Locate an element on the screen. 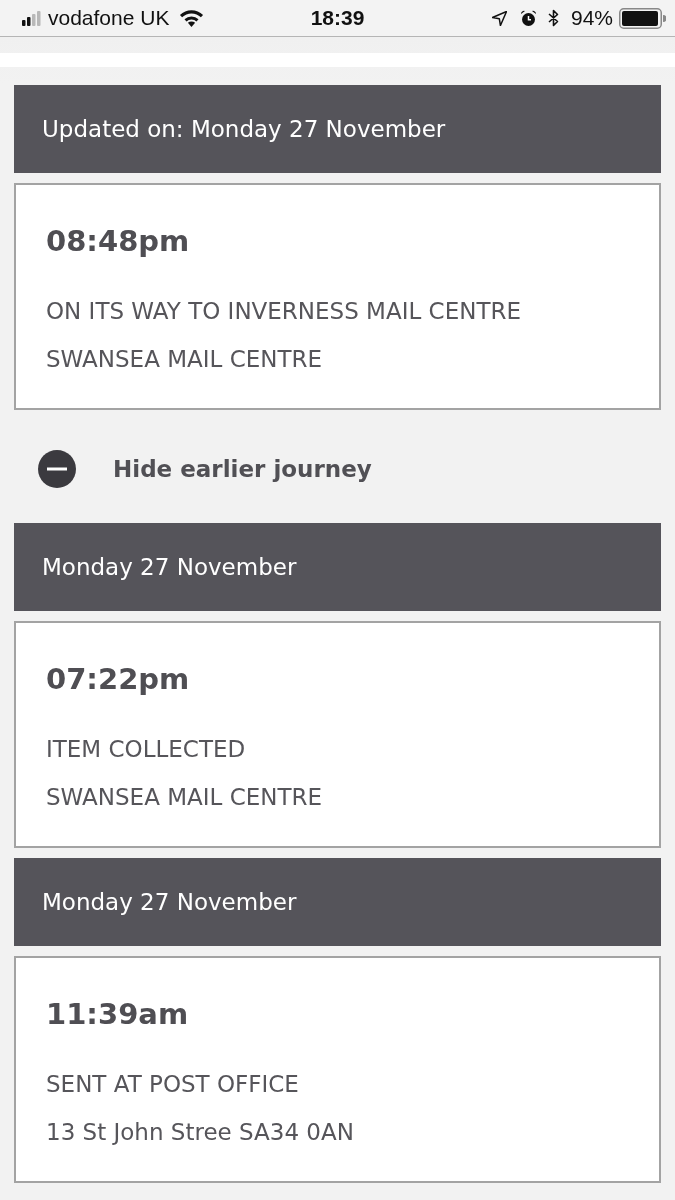 Image resolution: width=675 pixels, height=1200 pixels. battery-icon is located at coordinates (642, 18).